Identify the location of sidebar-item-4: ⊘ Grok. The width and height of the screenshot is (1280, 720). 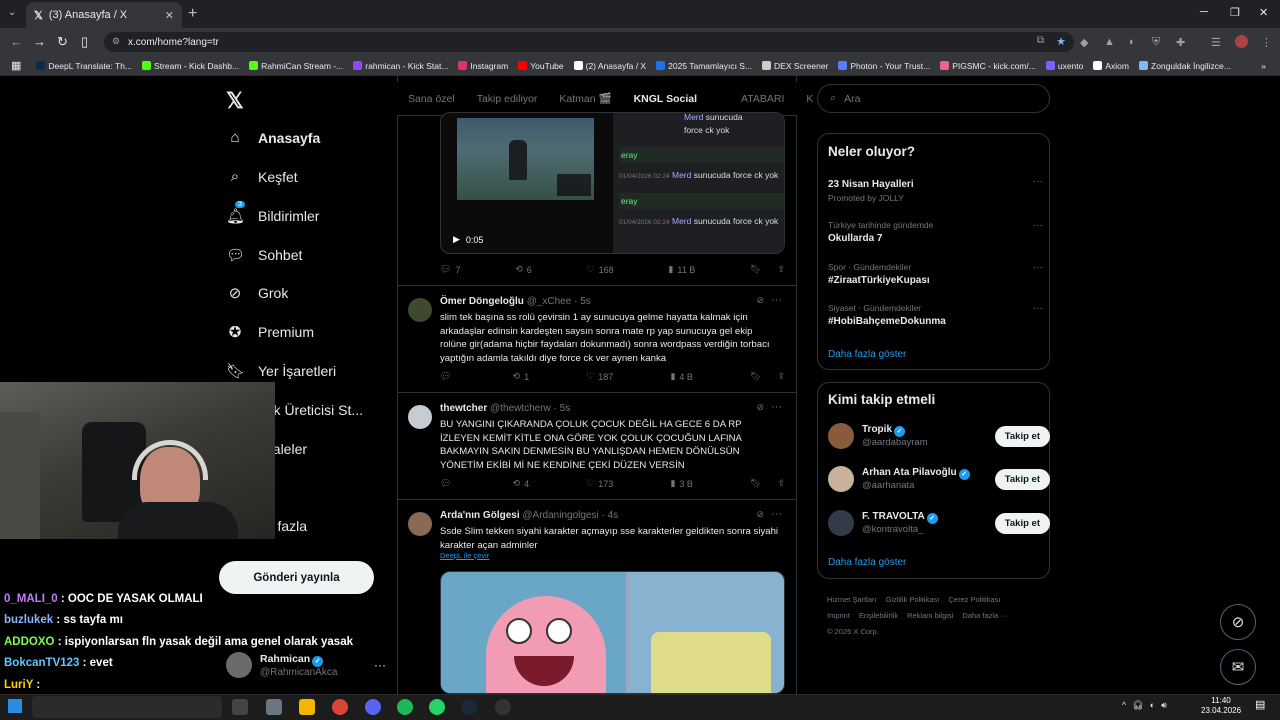
(257, 293).